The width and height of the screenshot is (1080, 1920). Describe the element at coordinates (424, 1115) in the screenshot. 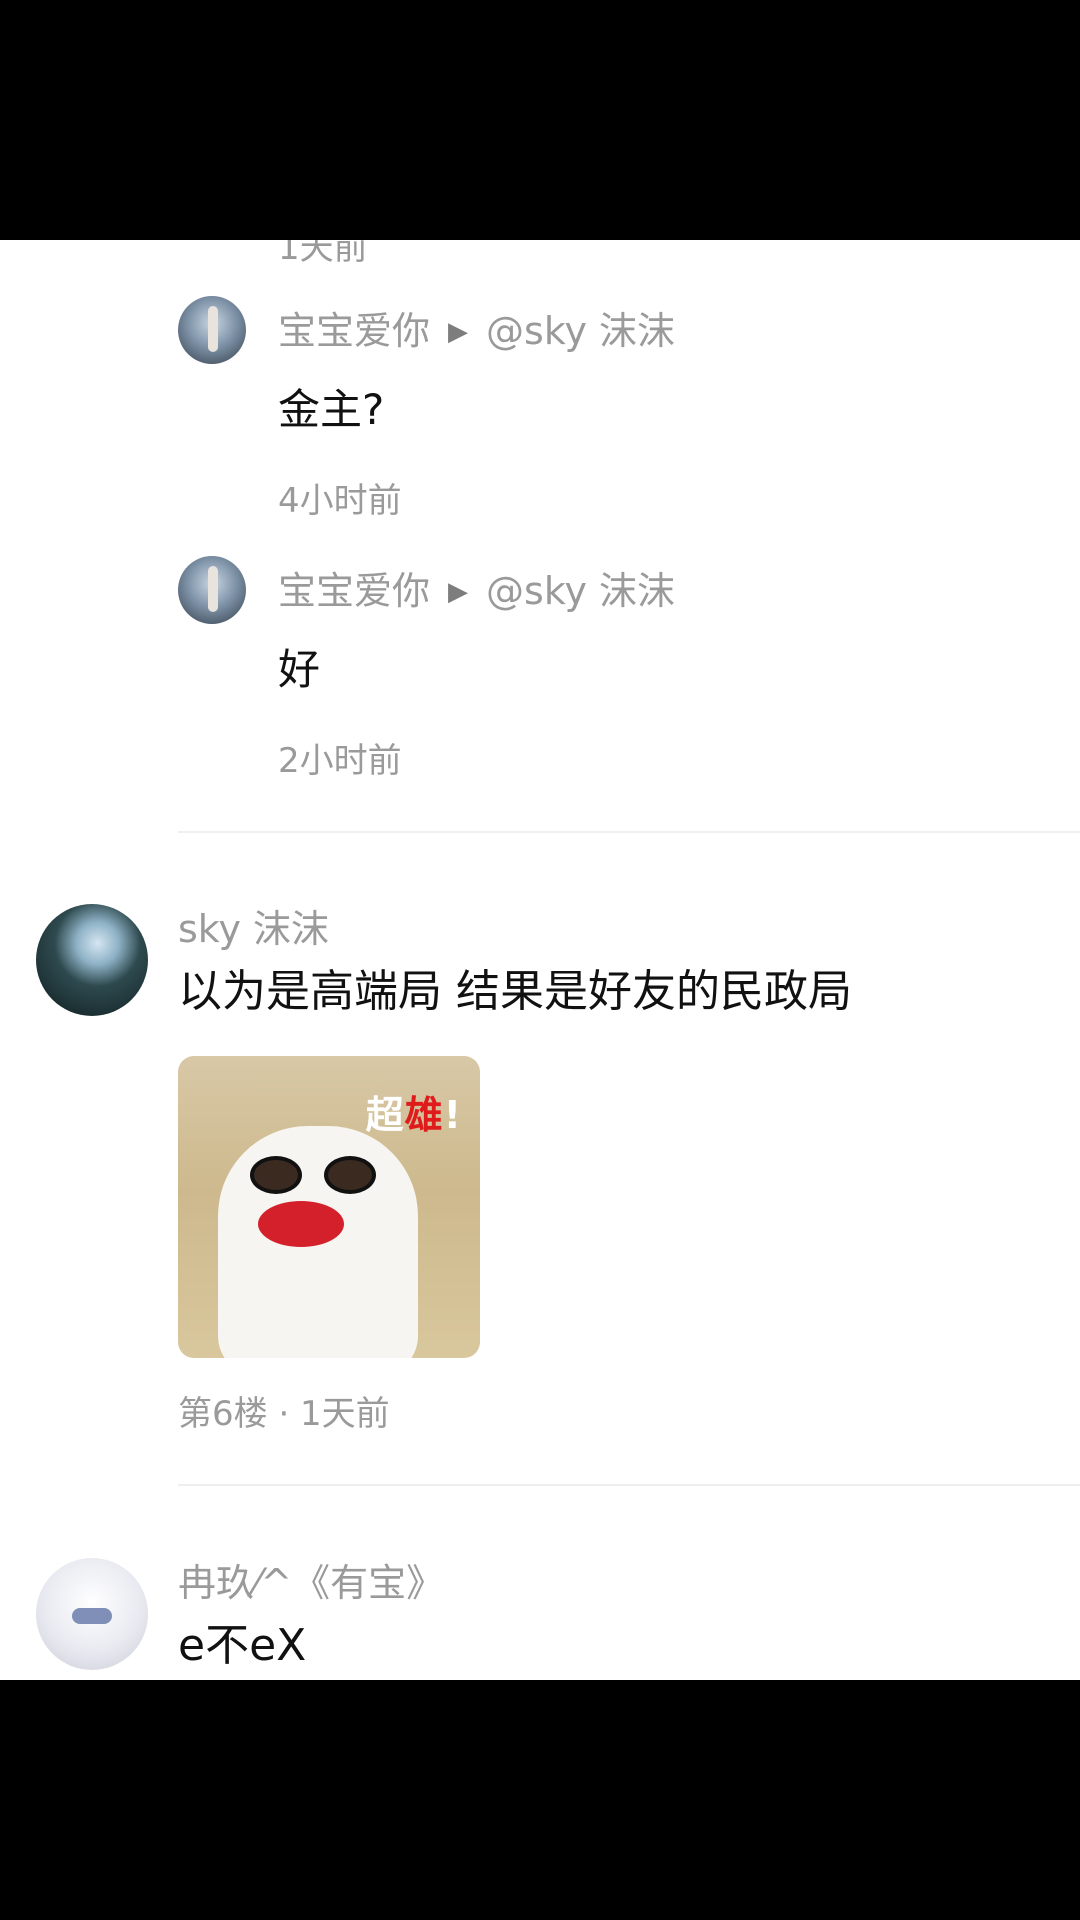

I see `sticker-caption-highlight: 雄` at that location.